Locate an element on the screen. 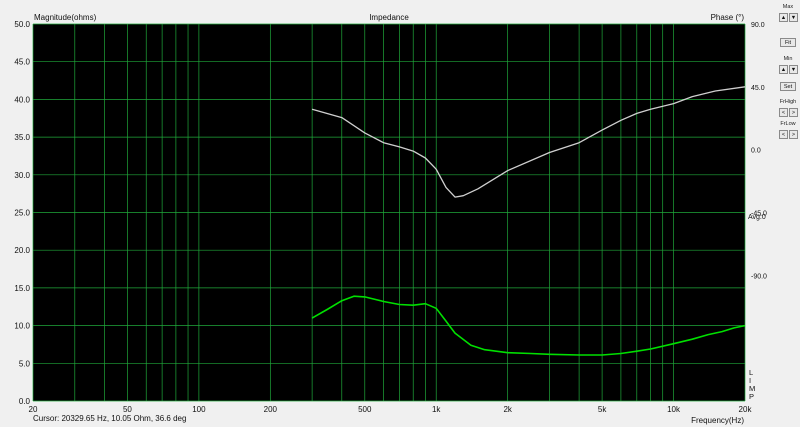 The width and height of the screenshot is (800, 427). x-tick-label: 20 is located at coordinates (33, 409).